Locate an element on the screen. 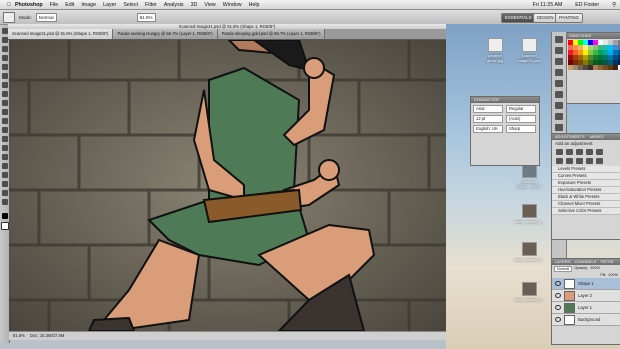 Image resolution: width=620 pixels, height=349 pixels. menu-3d: 3D is located at coordinates (194, 5).